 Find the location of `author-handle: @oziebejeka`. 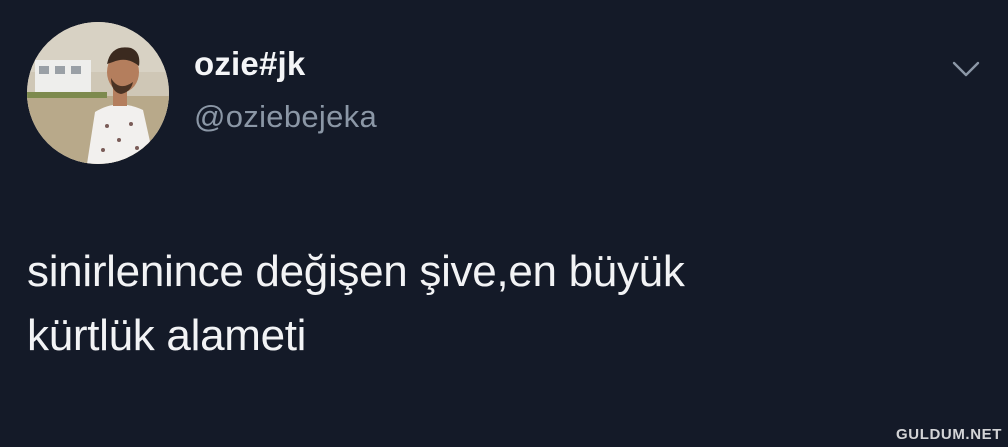

author-handle: @oziebejeka is located at coordinates (285, 117).